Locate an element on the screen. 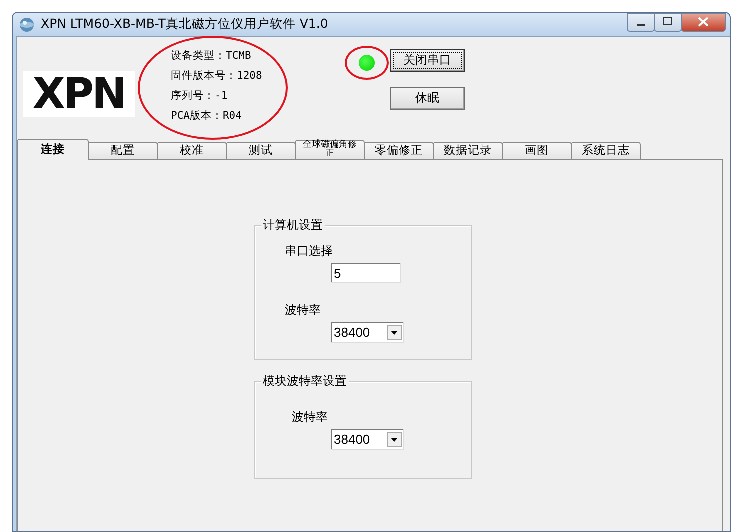 The width and height of the screenshot is (731, 532). close-button is located at coordinates (703, 22).